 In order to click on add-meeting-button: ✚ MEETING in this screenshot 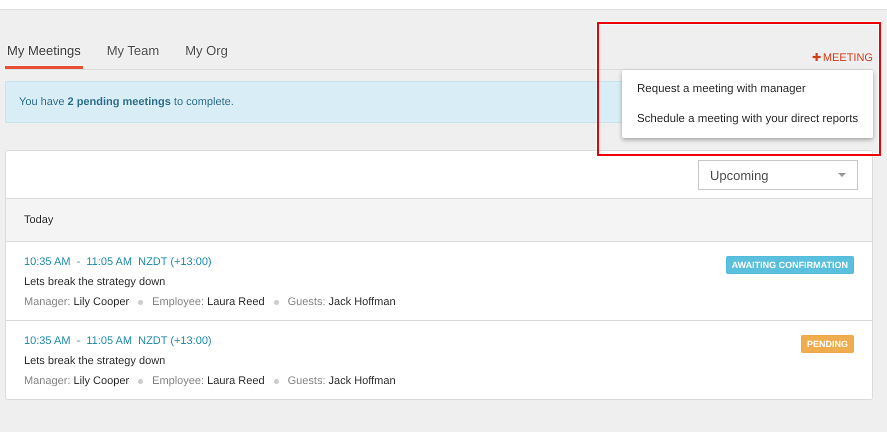, I will do `click(842, 60)`.